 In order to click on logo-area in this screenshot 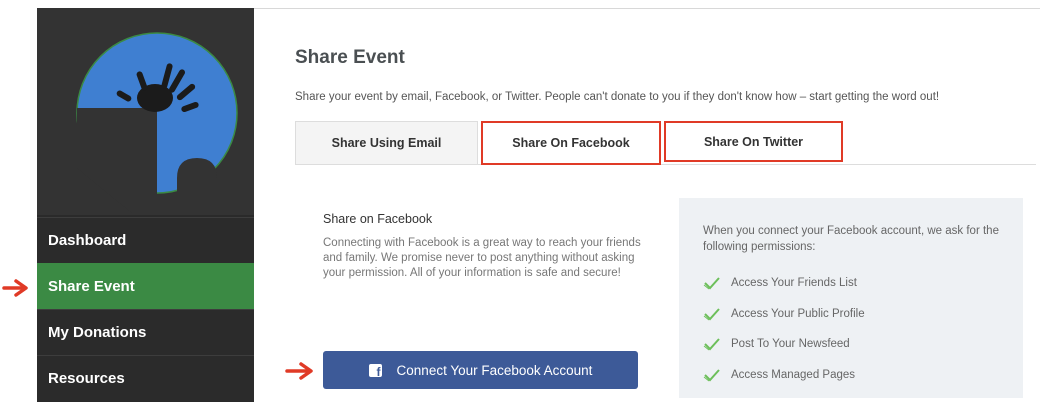, I will do `click(145, 111)`.